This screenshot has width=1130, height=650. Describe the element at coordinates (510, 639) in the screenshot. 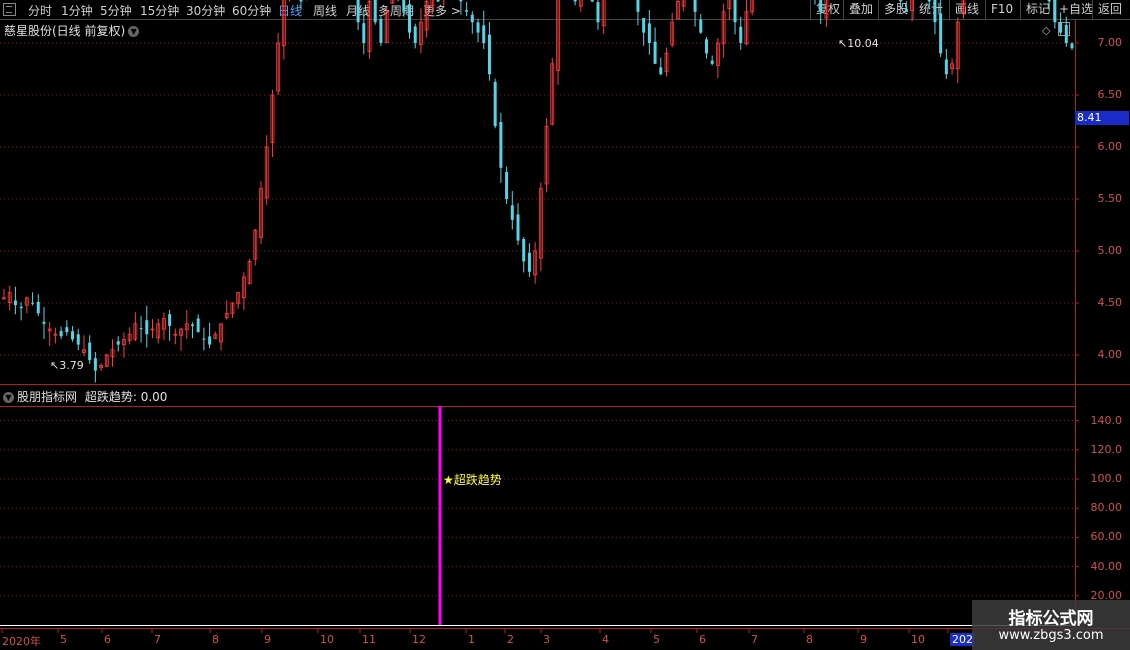

I see `x-tick-label: 2` at that location.